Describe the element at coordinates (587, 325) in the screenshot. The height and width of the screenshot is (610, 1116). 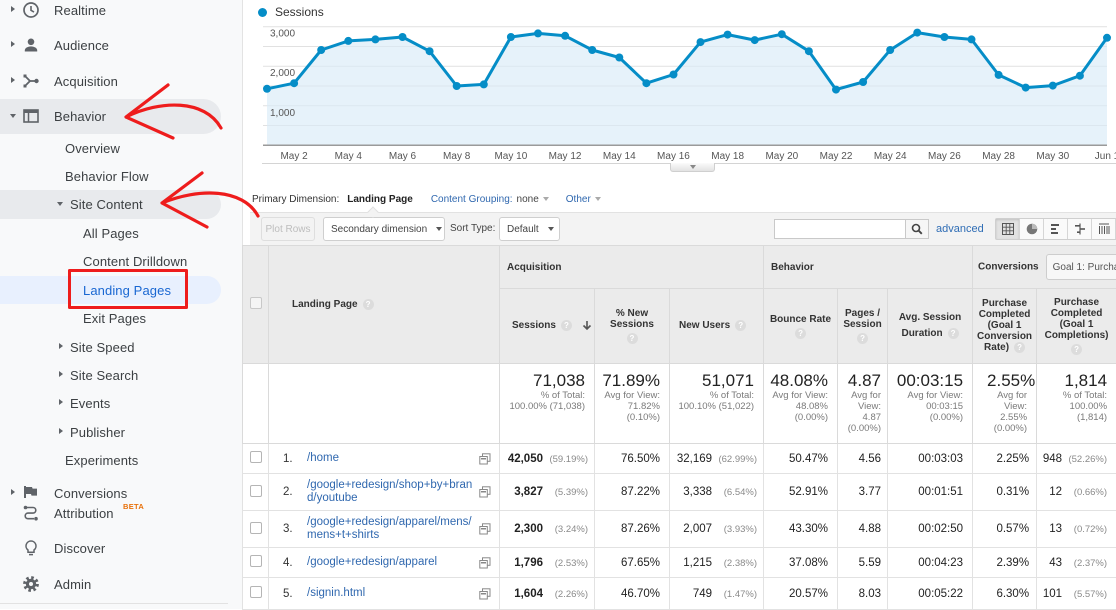
I see `sort-descending-icon` at that location.